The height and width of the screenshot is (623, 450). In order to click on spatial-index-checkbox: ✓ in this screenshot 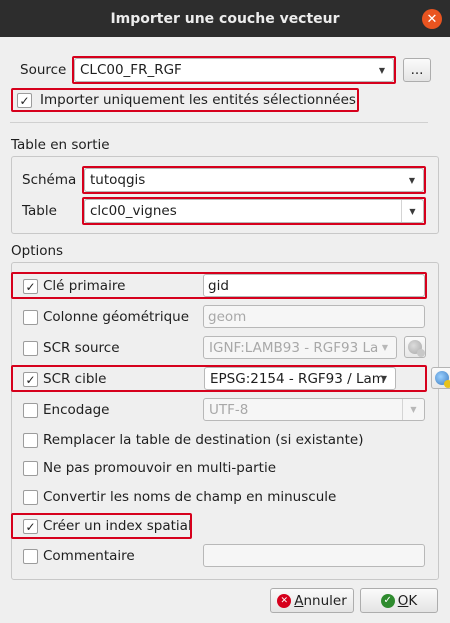, I will do `click(30, 526)`.